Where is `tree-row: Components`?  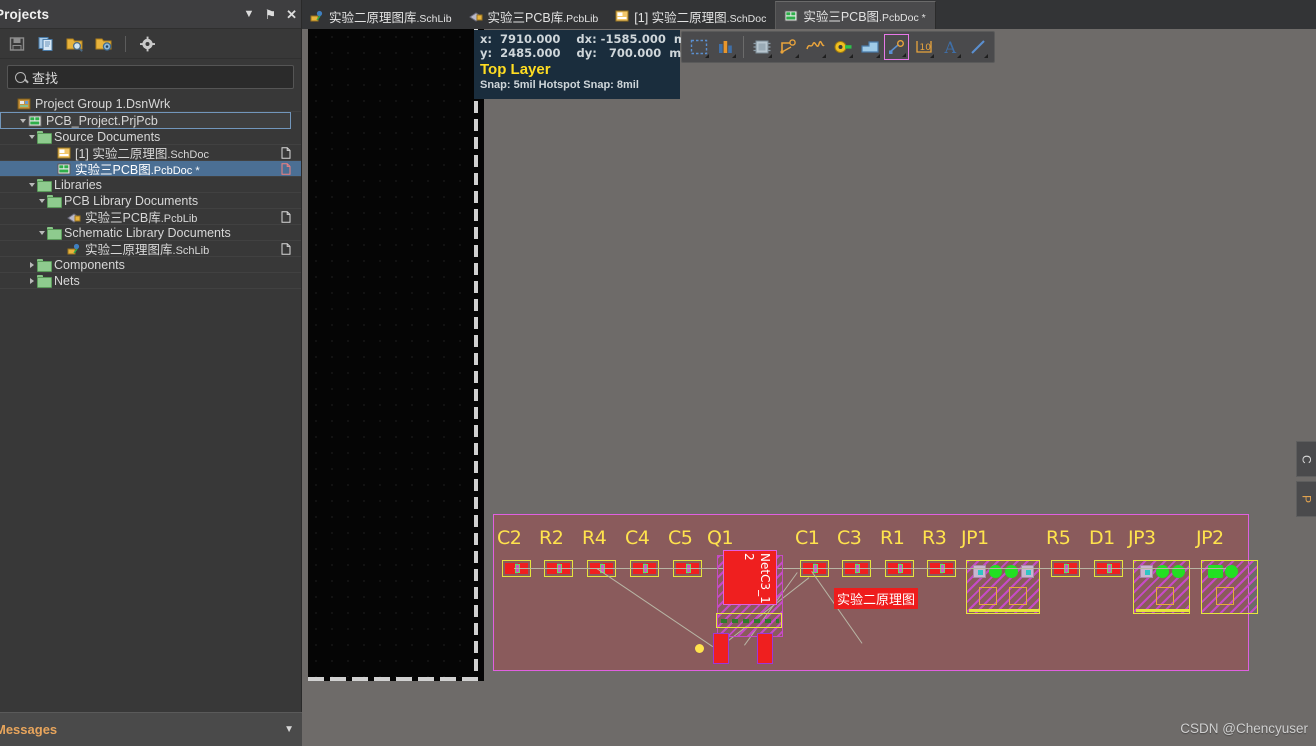
tree-row: Components is located at coordinates (150, 265).